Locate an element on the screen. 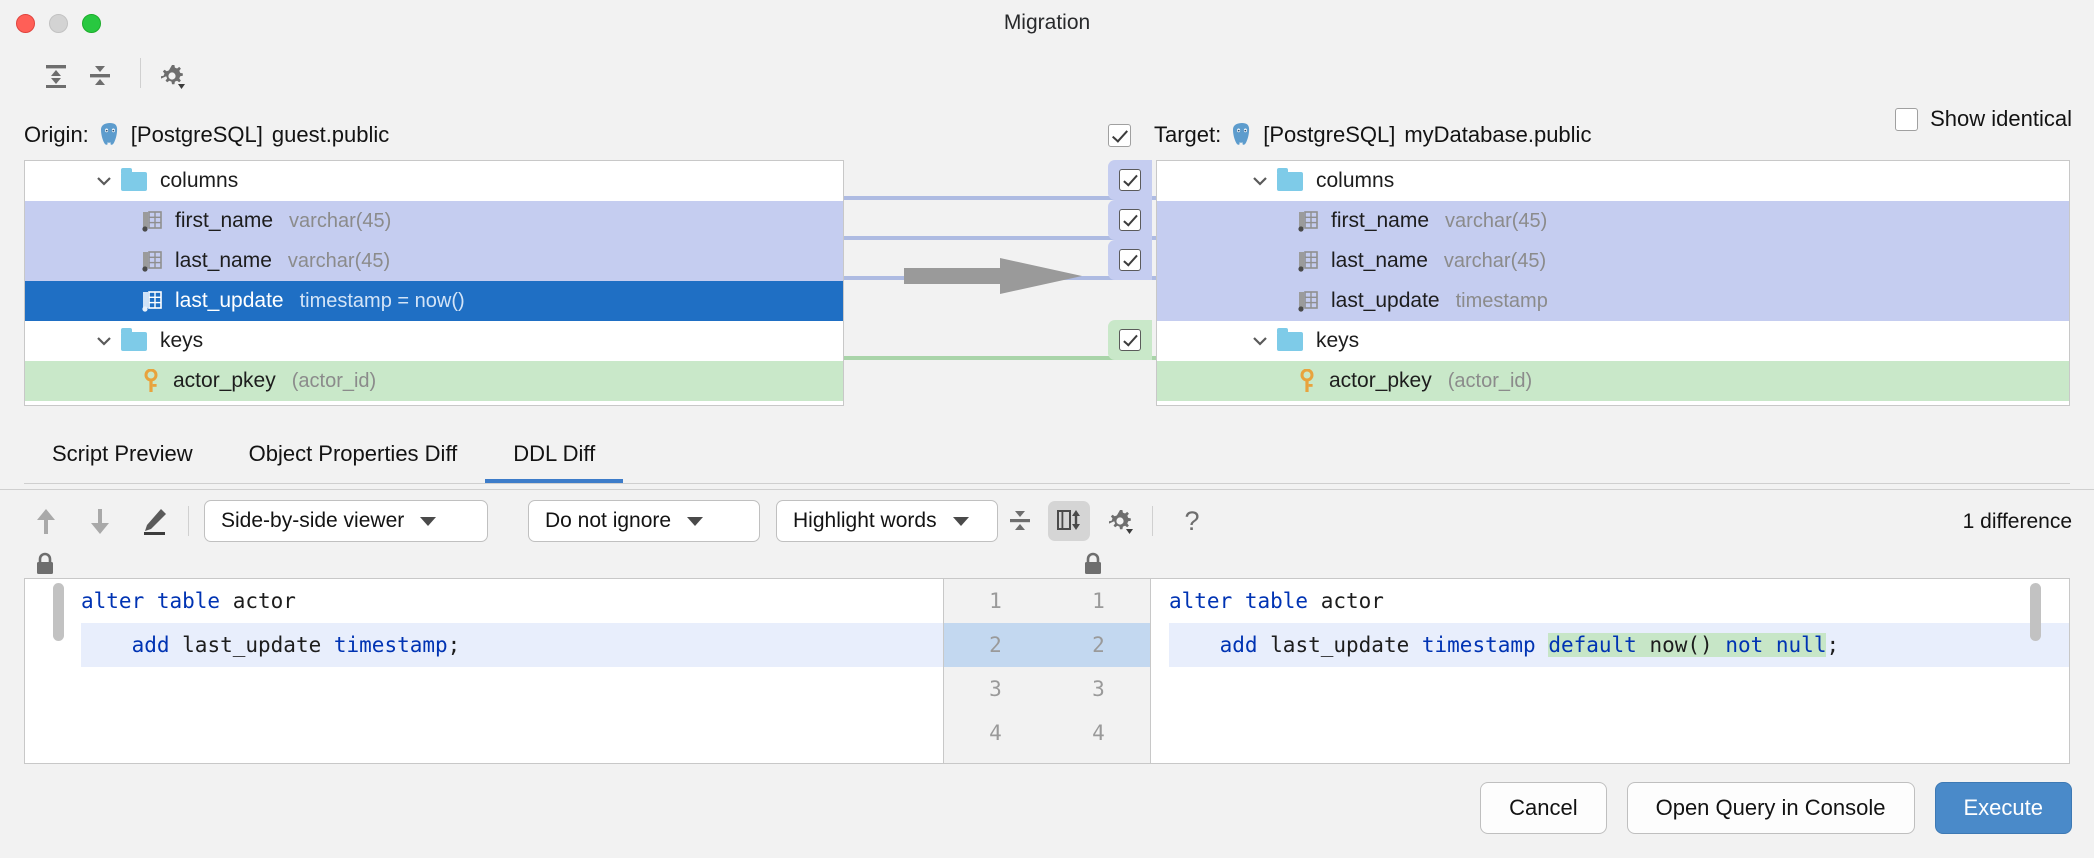 Image resolution: width=2094 pixels, height=858 pixels. tree-row-type: timestamp is located at coordinates (1501, 300).